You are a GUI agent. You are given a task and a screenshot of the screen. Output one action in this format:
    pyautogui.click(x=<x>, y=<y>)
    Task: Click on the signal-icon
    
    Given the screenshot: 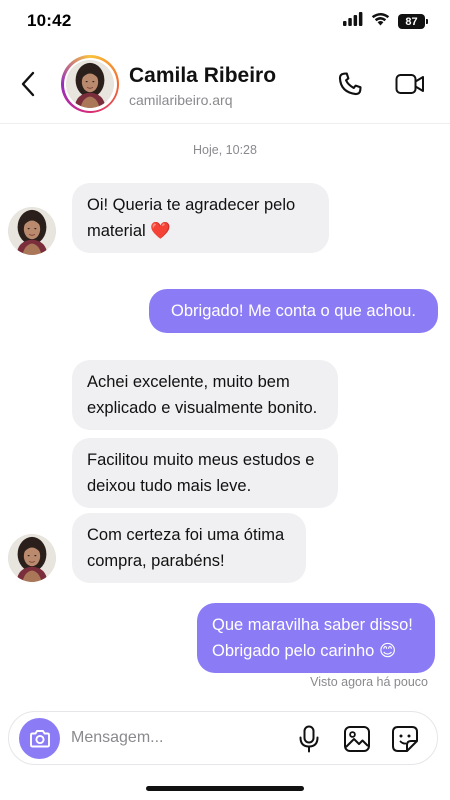 What is the action you would take?
    pyautogui.click(x=353, y=21)
    